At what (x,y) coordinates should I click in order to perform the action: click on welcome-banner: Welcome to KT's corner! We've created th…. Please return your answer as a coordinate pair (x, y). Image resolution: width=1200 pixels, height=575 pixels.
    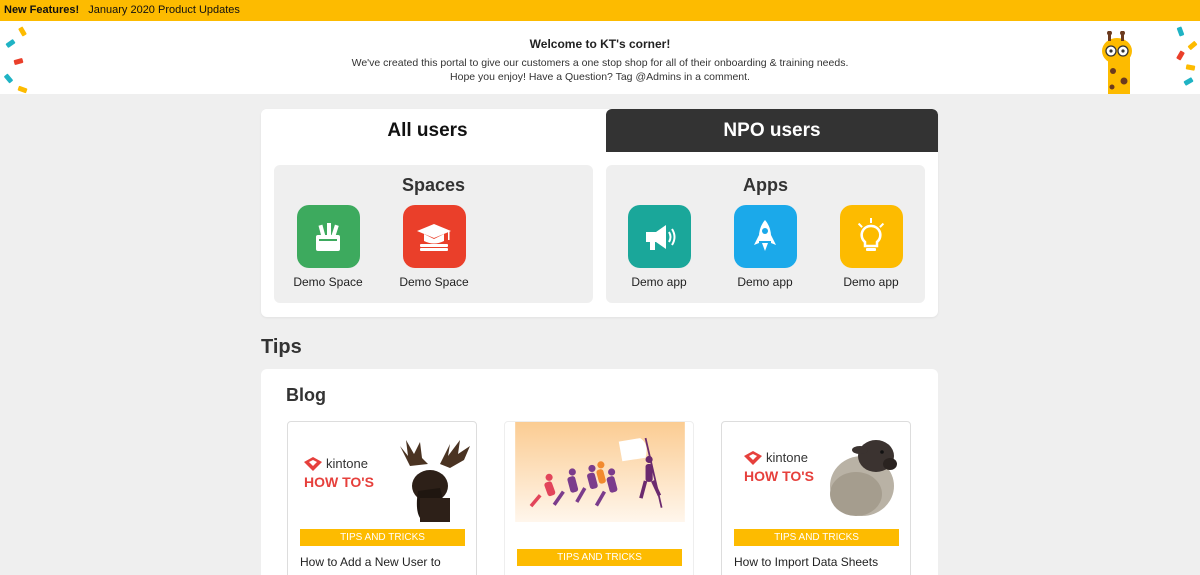
    Looking at the image, I should click on (600, 57).